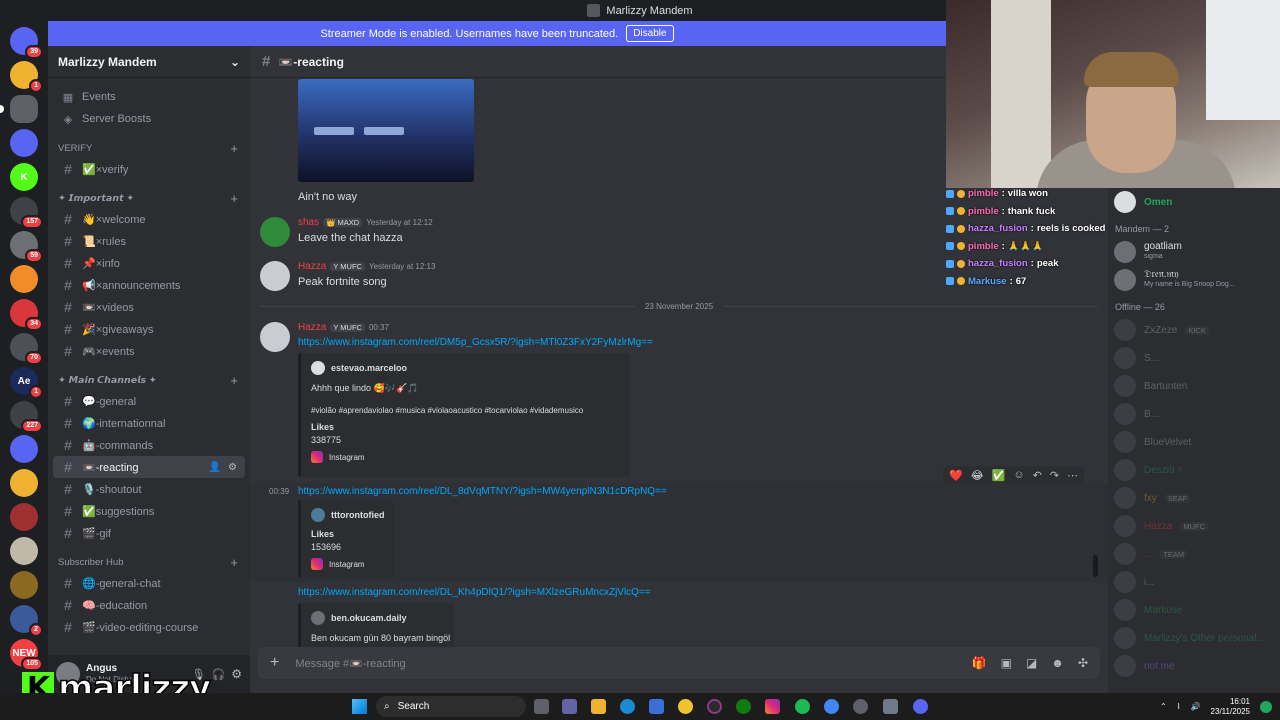 The height and width of the screenshot is (720, 1280). Describe the element at coordinates (1072, 475) in the screenshot. I see `more-icon: ⋯` at that location.